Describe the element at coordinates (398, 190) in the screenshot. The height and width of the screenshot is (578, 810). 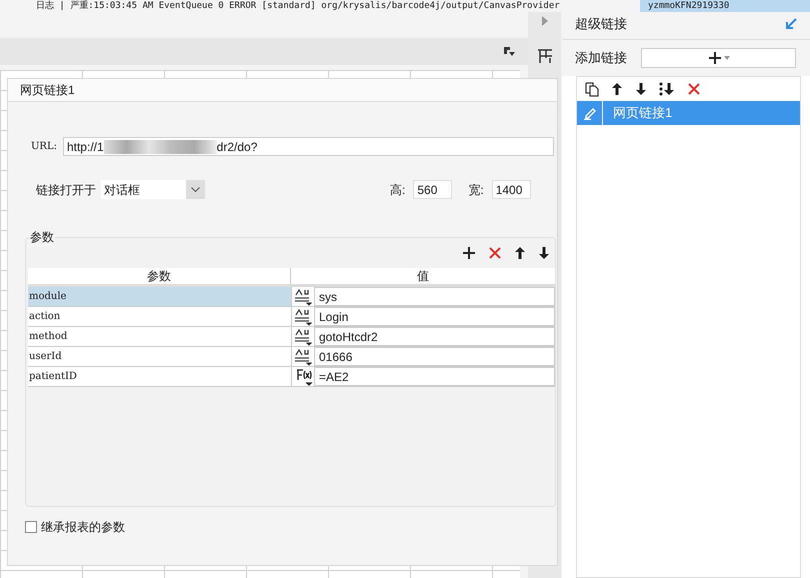
I see `height-label: 高:` at that location.